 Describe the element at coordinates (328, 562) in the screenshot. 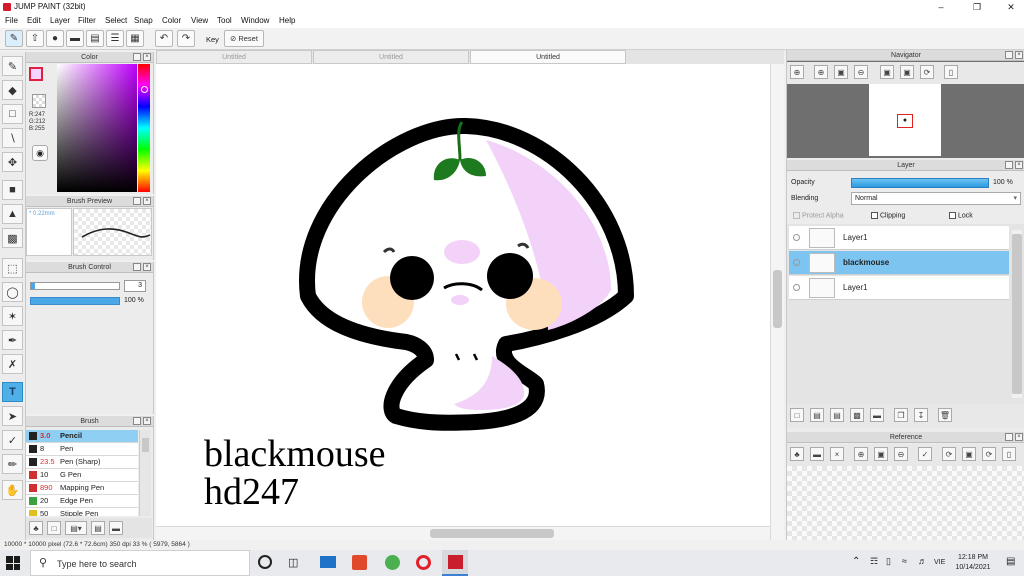

I see `mail-icon` at that location.